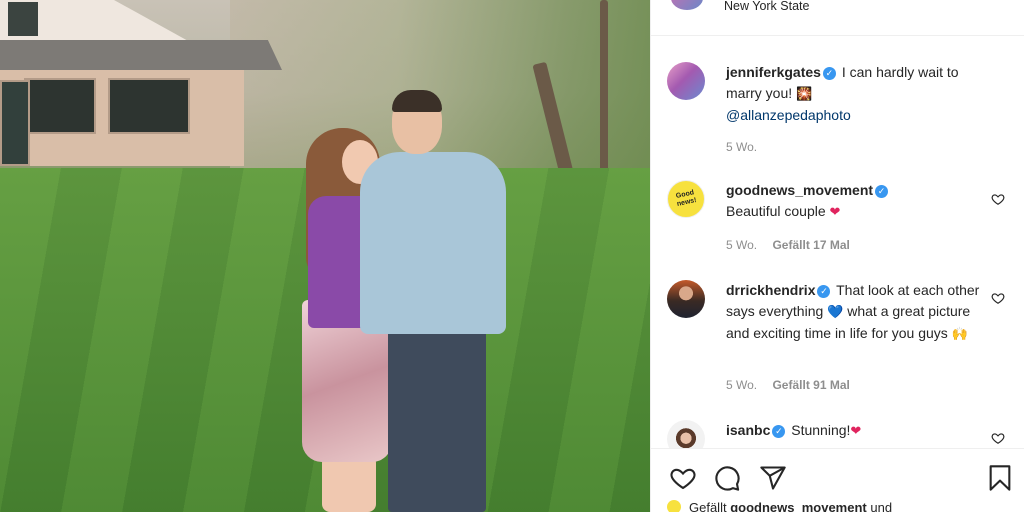 The height and width of the screenshot is (512, 1024). I want to click on comment-meta: 5 Wo. Gefällt 17 Mal, so click(794, 245).